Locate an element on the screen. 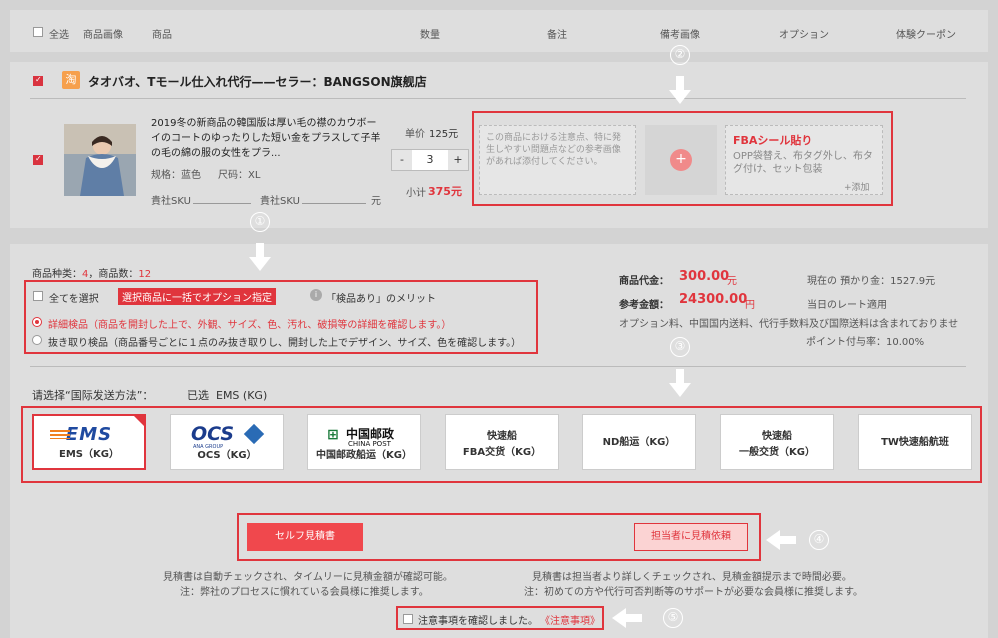 The height and width of the screenshot is (638, 998). unit-price-label: 单价 is located at coordinates (415, 134).